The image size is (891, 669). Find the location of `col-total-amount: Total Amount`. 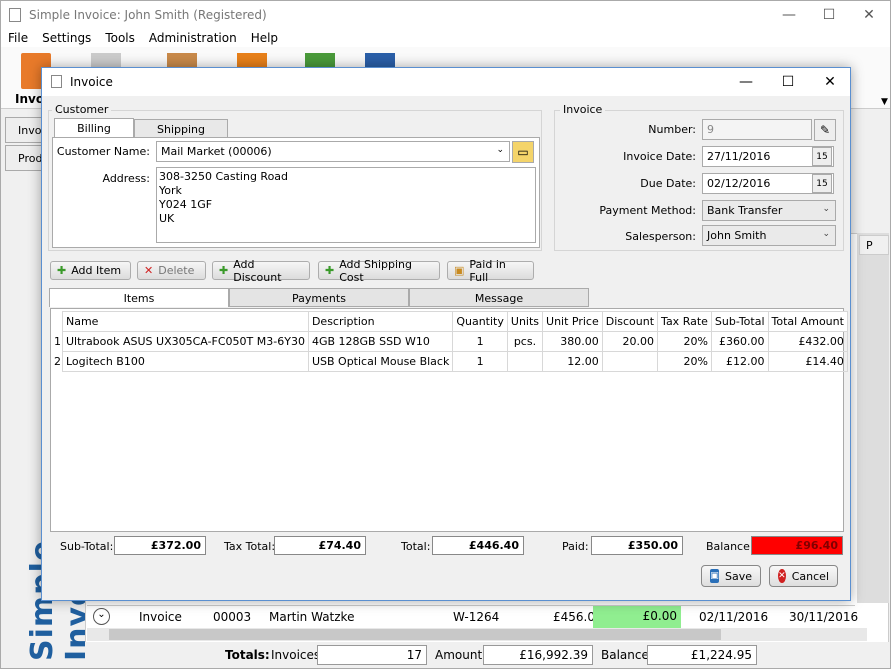

col-total-amount: Total Amount is located at coordinates (807, 321).